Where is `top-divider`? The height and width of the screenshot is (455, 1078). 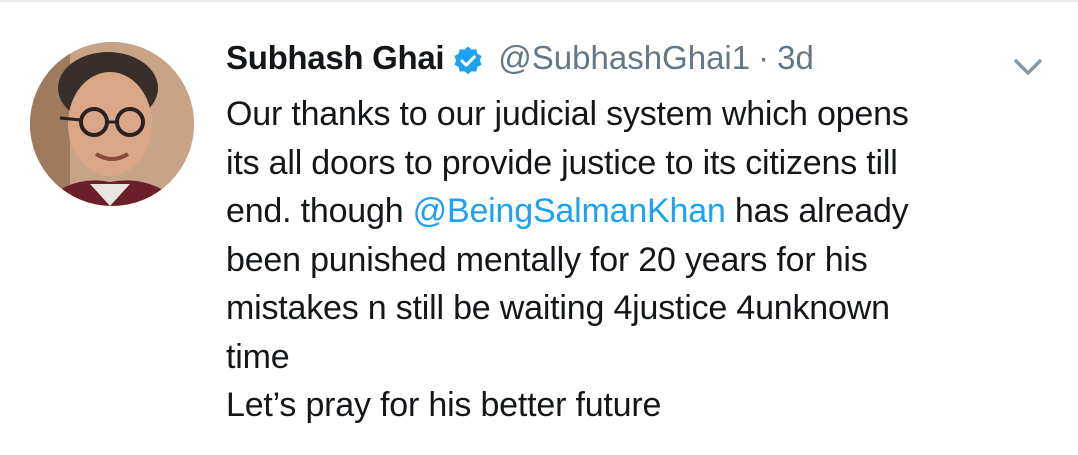
top-divider is located at coordinates (539, 1).